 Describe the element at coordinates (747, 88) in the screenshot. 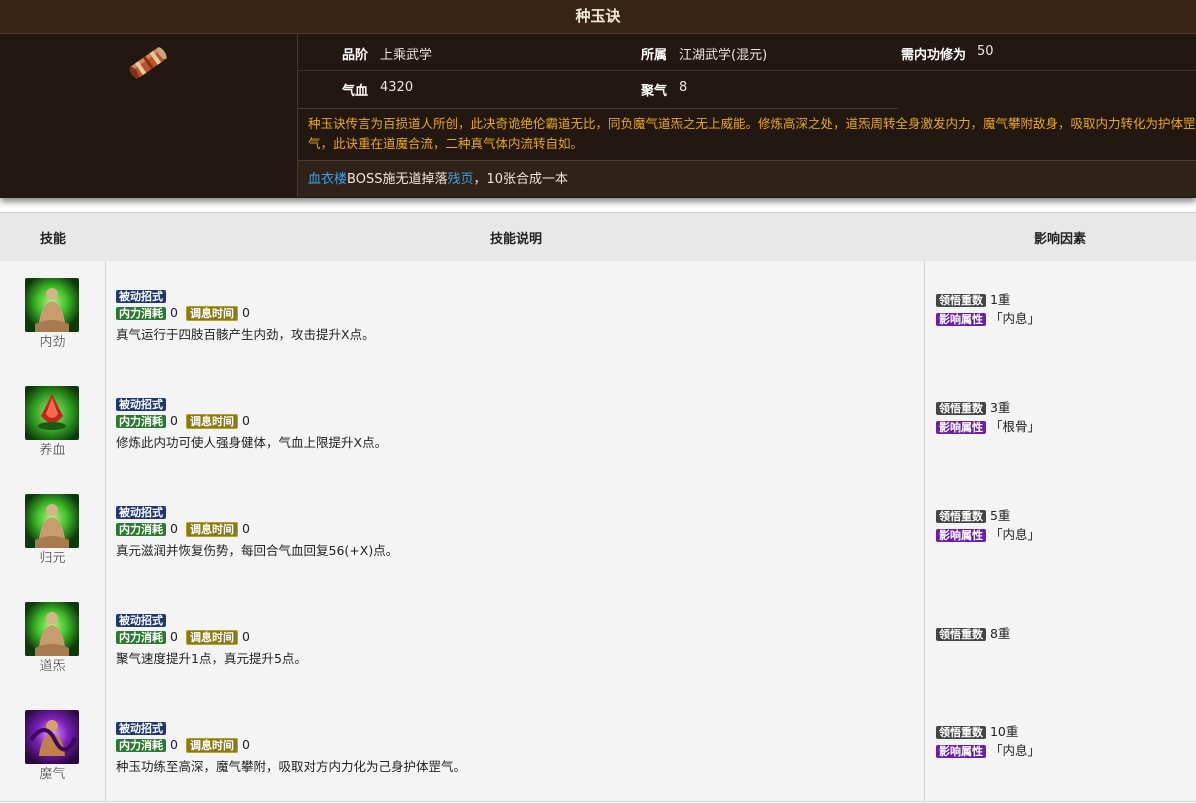

I see `info-row-stats: 气血 4320 聚气 8` at that location.